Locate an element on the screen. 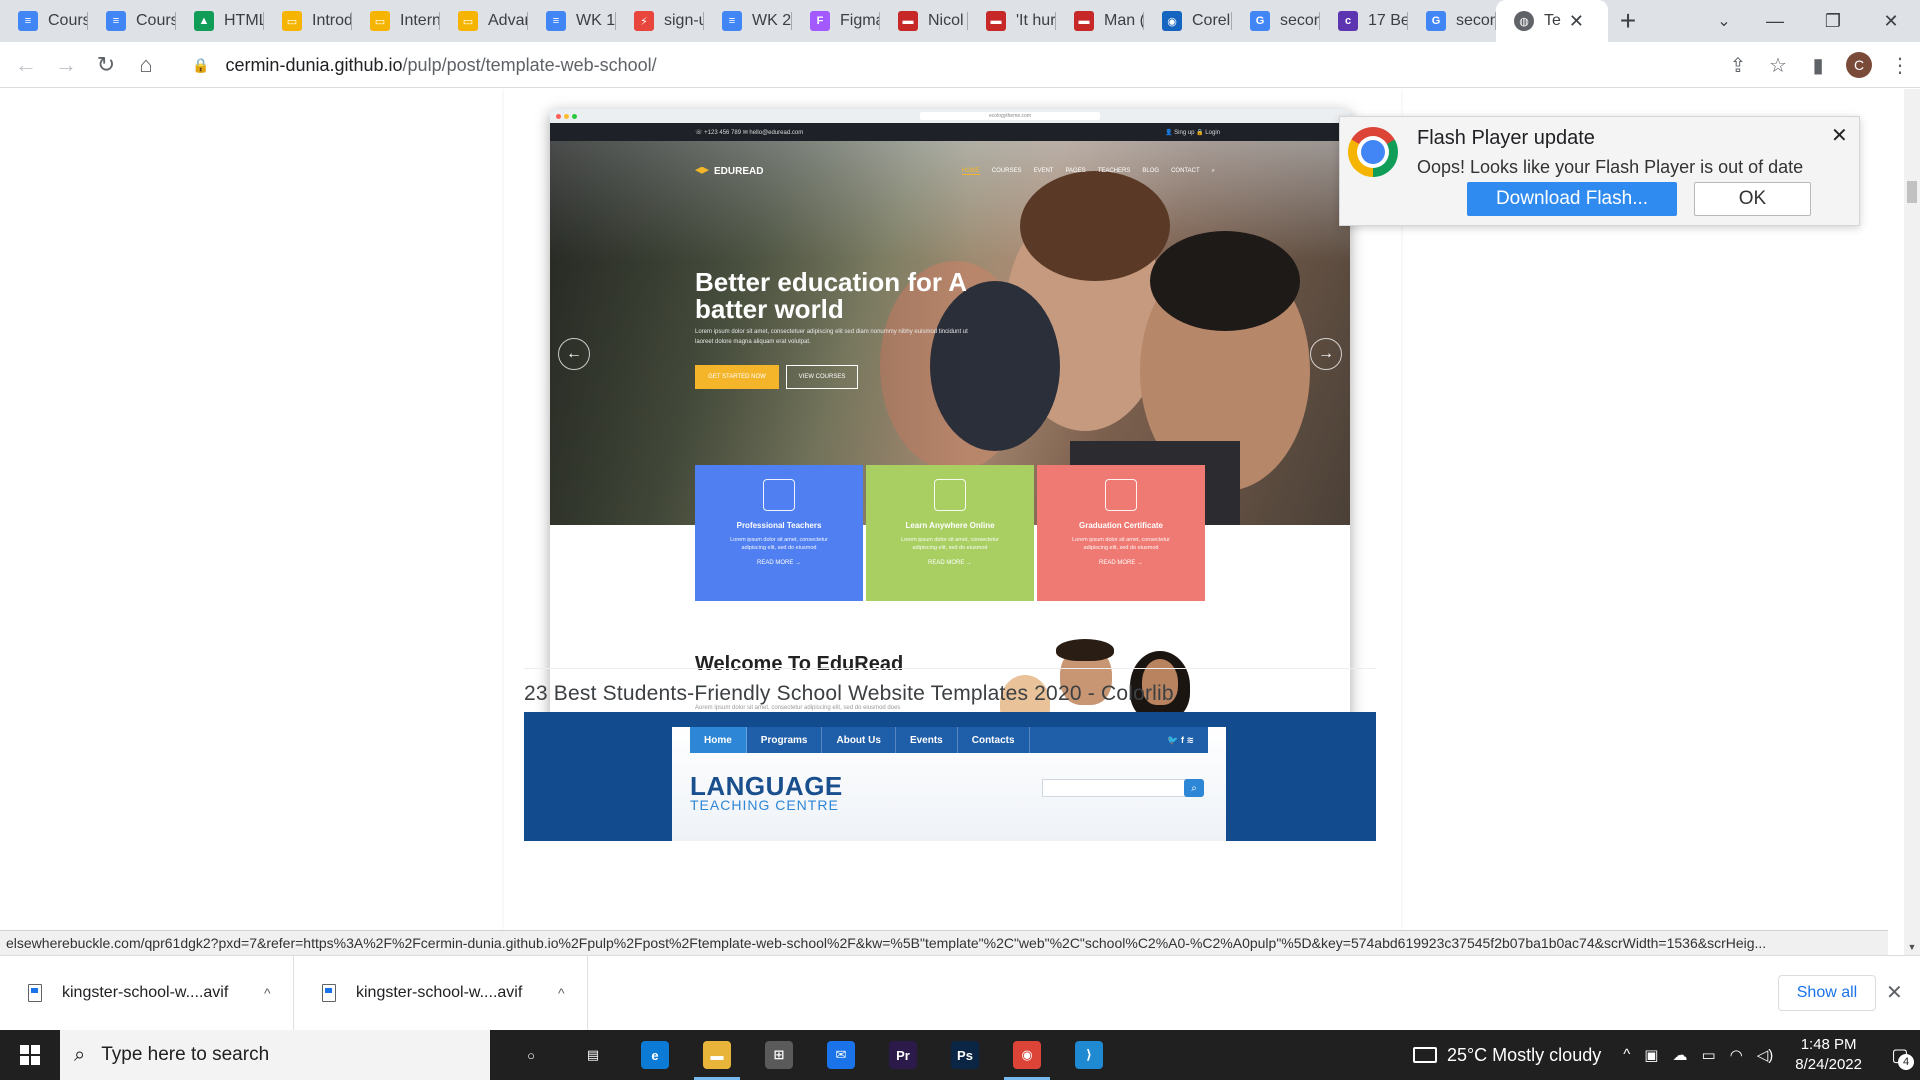 The width and height of the screenshot is (1920, 1080). browser-tab: ≡ WK 2 is located at coordinates (748, 21).